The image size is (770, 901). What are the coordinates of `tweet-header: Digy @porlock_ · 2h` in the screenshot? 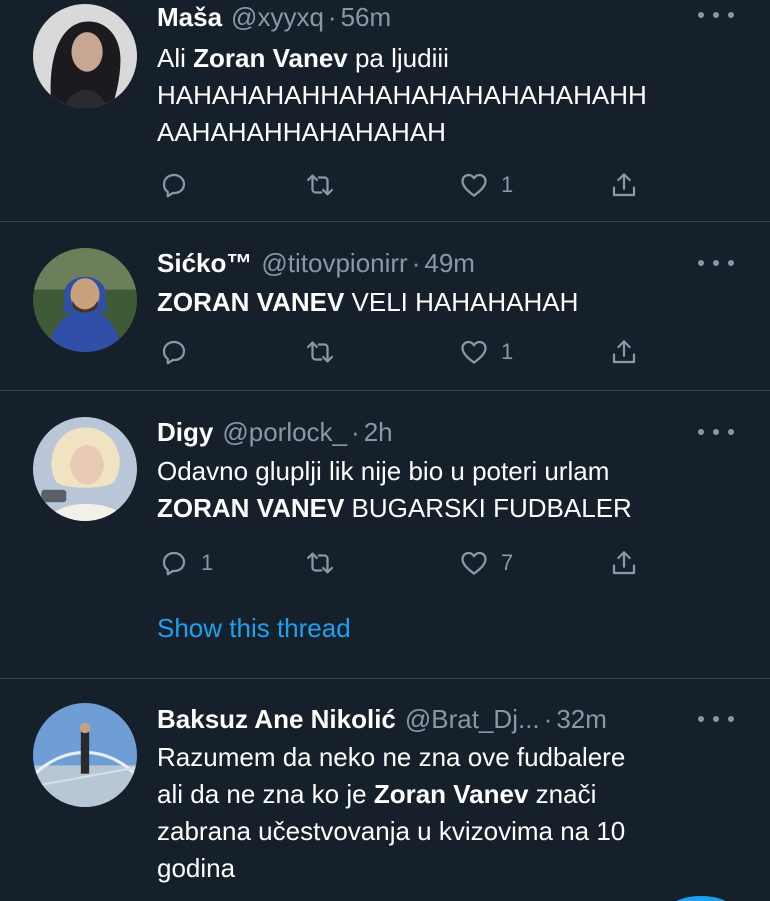 It's located at (443, 432).